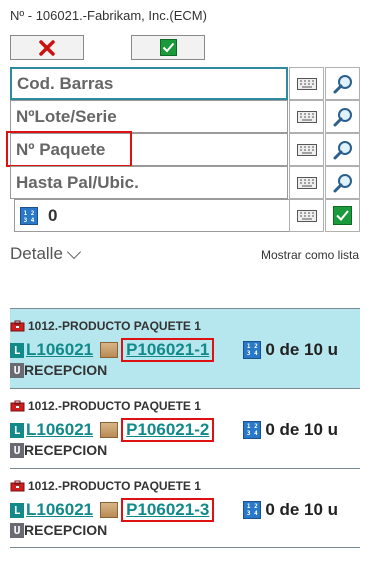  What do you see at coordinates (45, 254) in the screenshot?
I see `detail-toggle: Detalle` at bounding box center [45, 254].